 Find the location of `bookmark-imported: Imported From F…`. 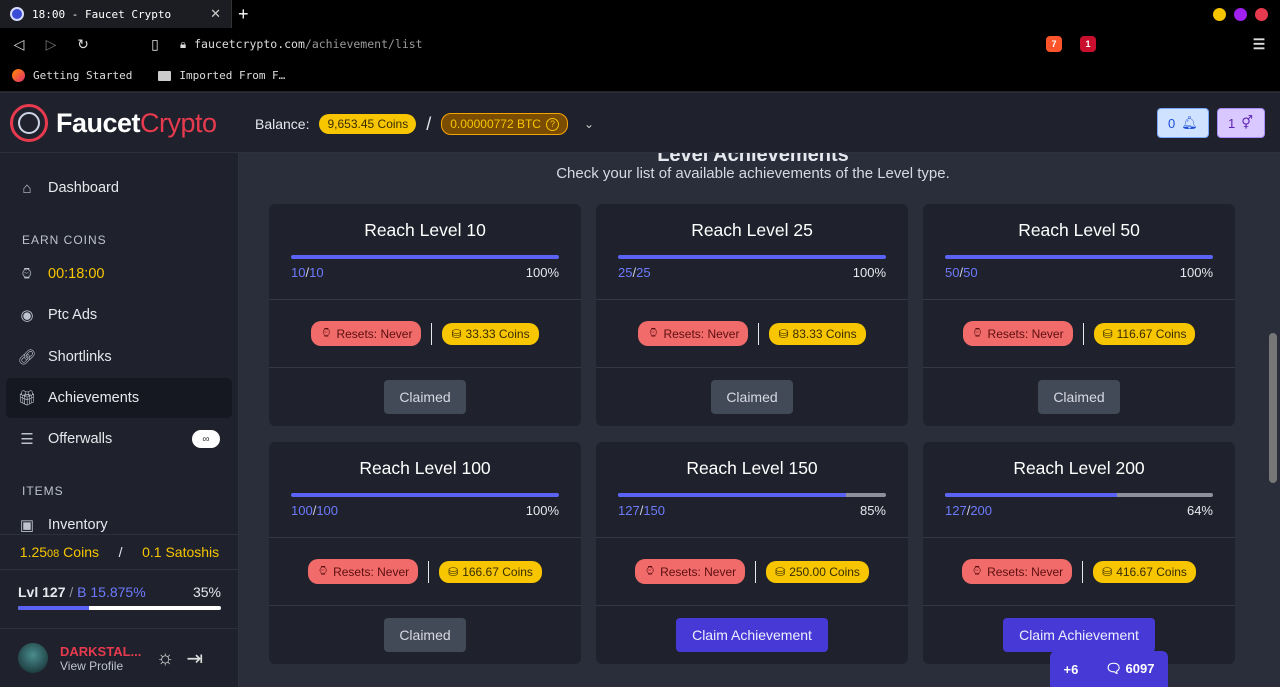

bookmark-imported: Imported From F… is located at coordinates (221, 75).